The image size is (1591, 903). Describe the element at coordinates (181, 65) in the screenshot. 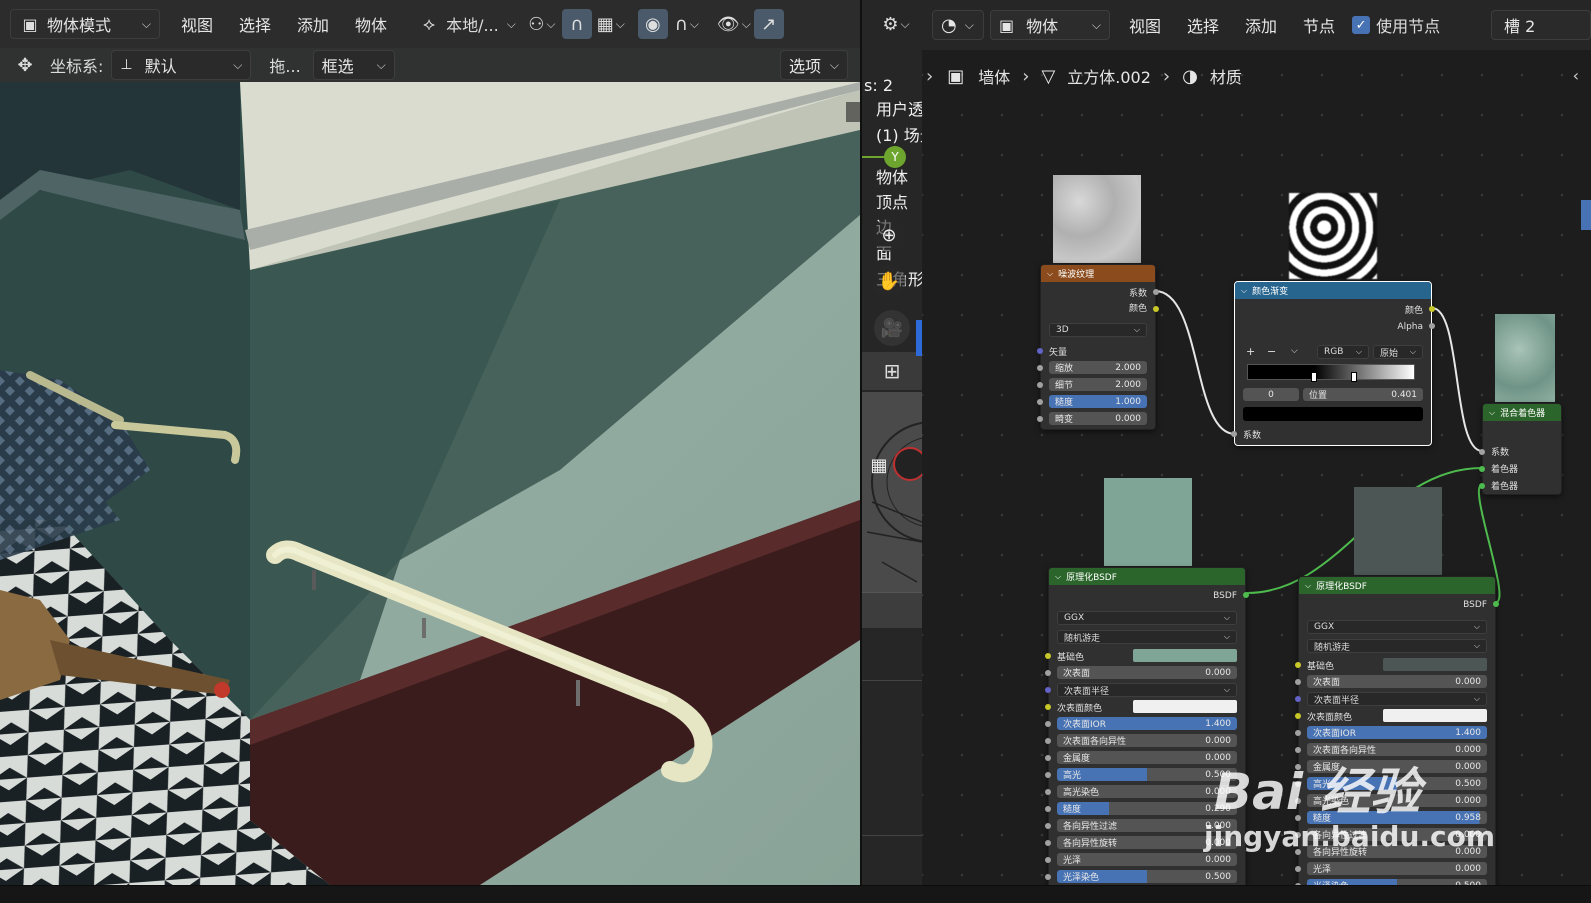

I see `coord-system-dropdown: ⊥ 默认 ⌵` at that location.